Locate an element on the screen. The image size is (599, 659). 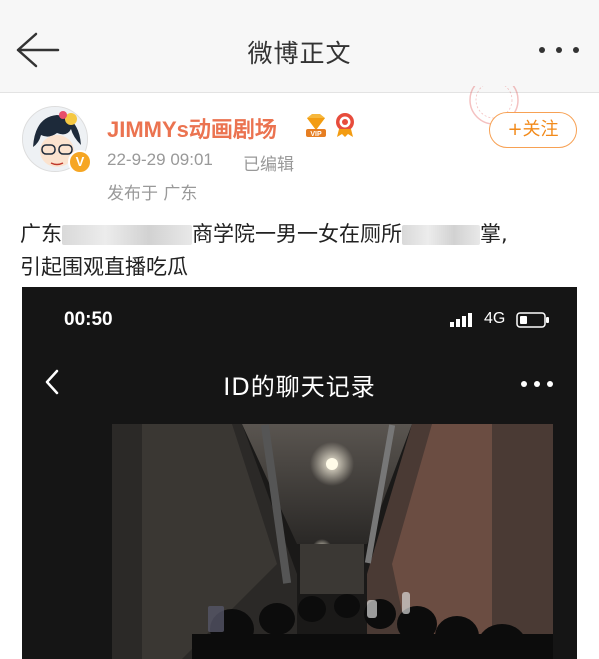
post-text-line: 引起围观直播吃瓜 is located at coordinates (104, 267).